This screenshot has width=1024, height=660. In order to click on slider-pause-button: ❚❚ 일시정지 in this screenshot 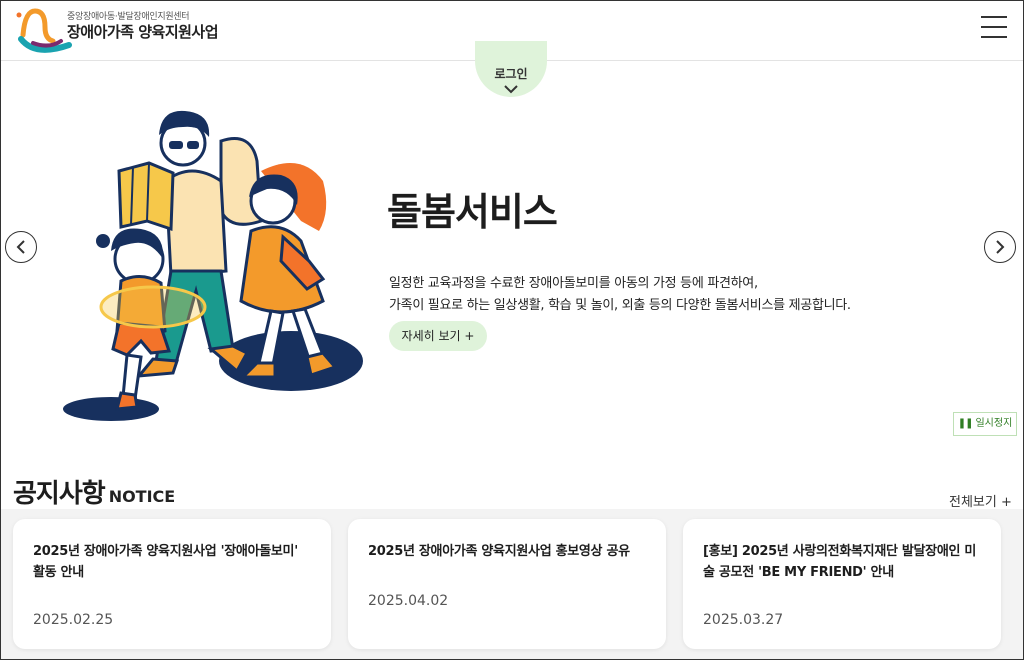, I will do `click(985, 424)`.